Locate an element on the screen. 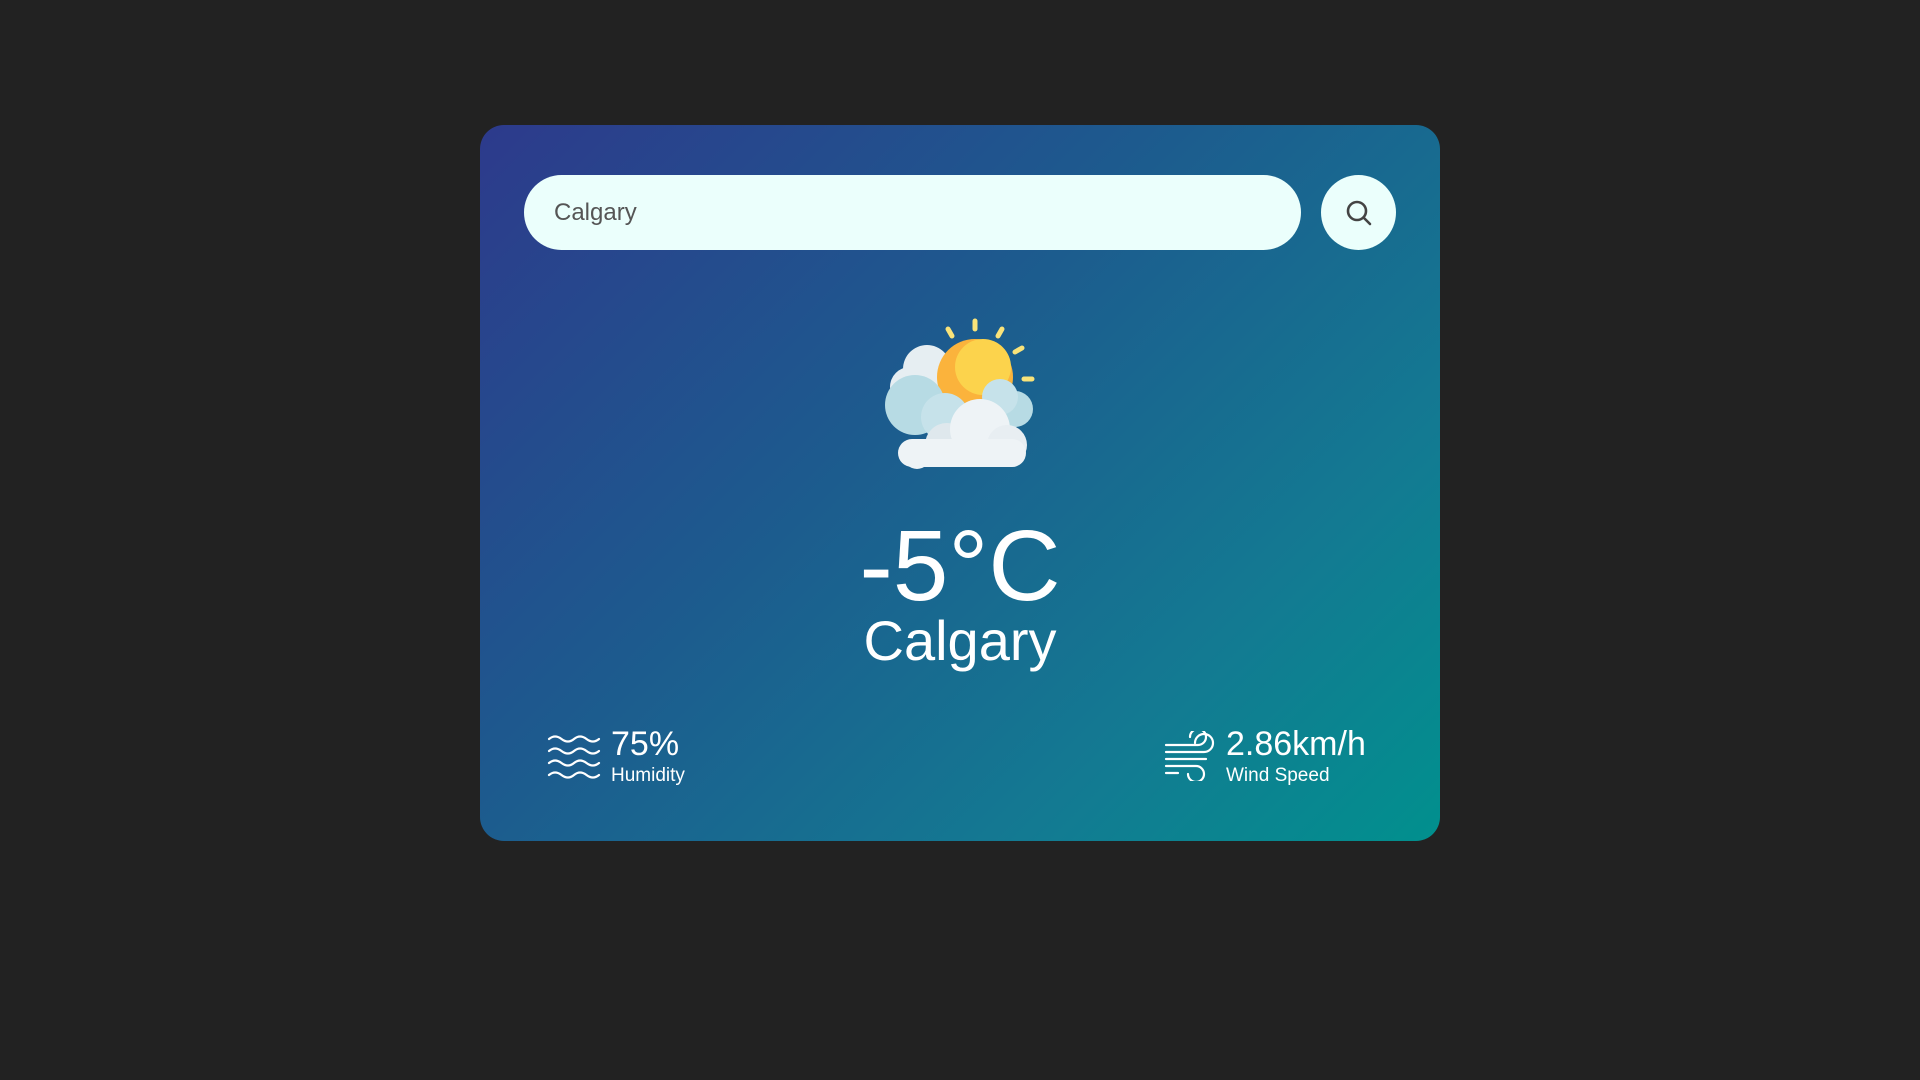 The width and height of the screenshot is (1920, 1080). search-bar is located at coordinates (960, 212).